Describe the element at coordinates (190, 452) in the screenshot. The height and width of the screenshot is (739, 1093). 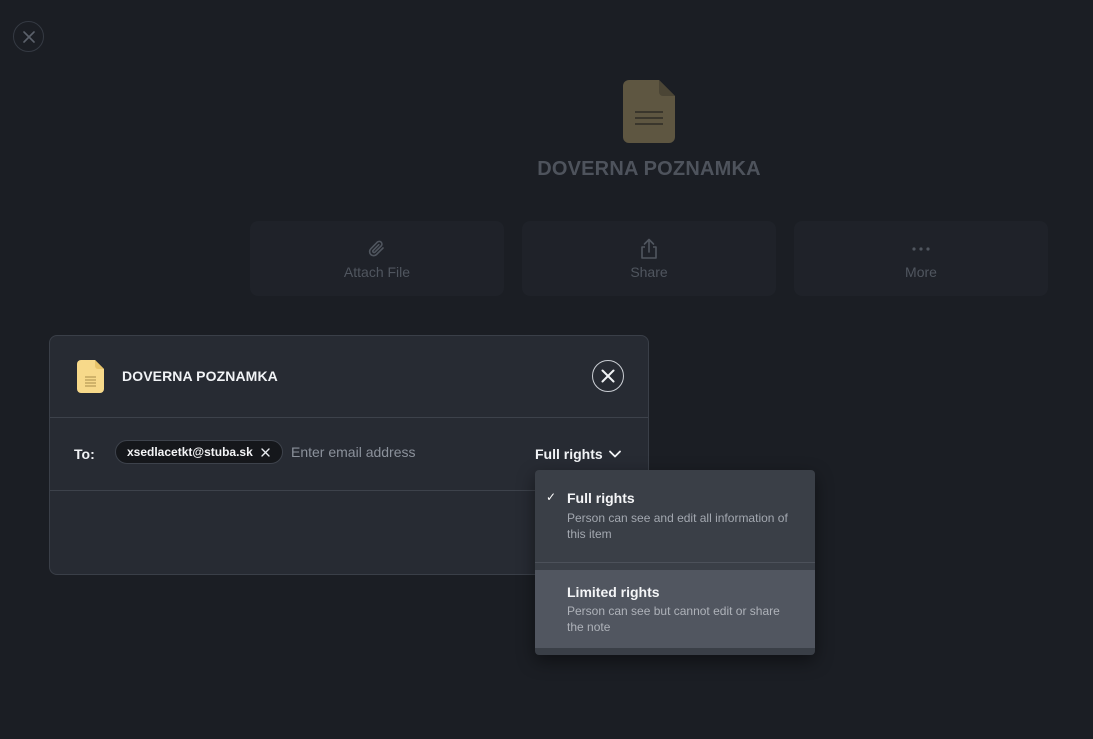
I see `recipient-email: xsedlacetkt@stuba.sk` at that location.